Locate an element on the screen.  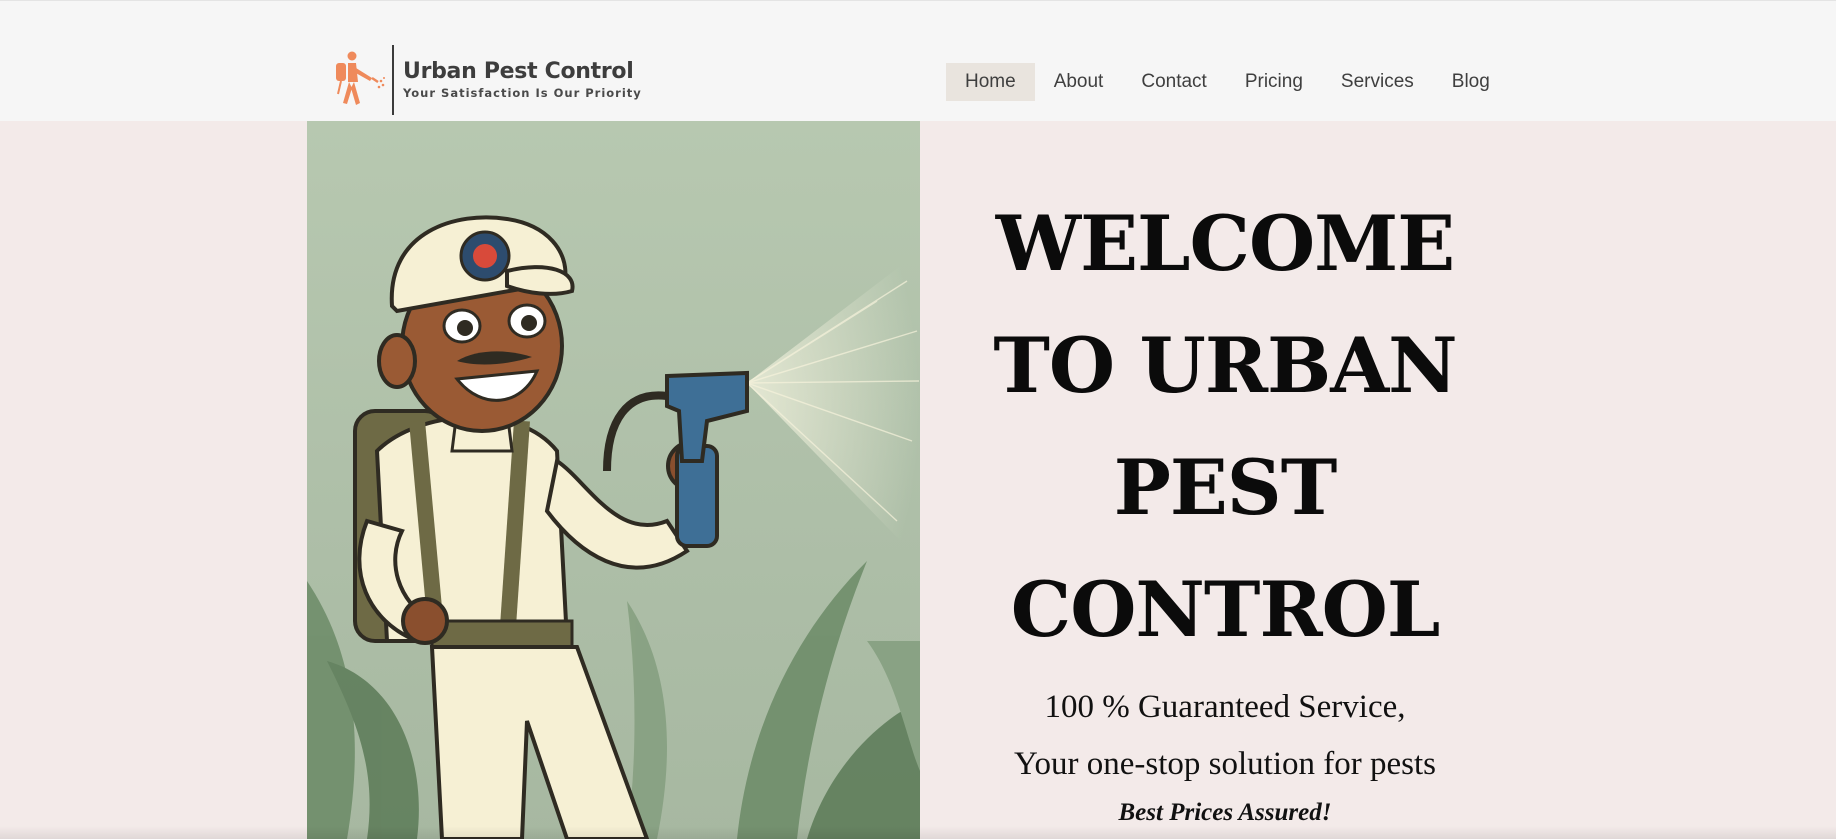
hero-title-line: WELCOME is located at coordinates (1225, 243).